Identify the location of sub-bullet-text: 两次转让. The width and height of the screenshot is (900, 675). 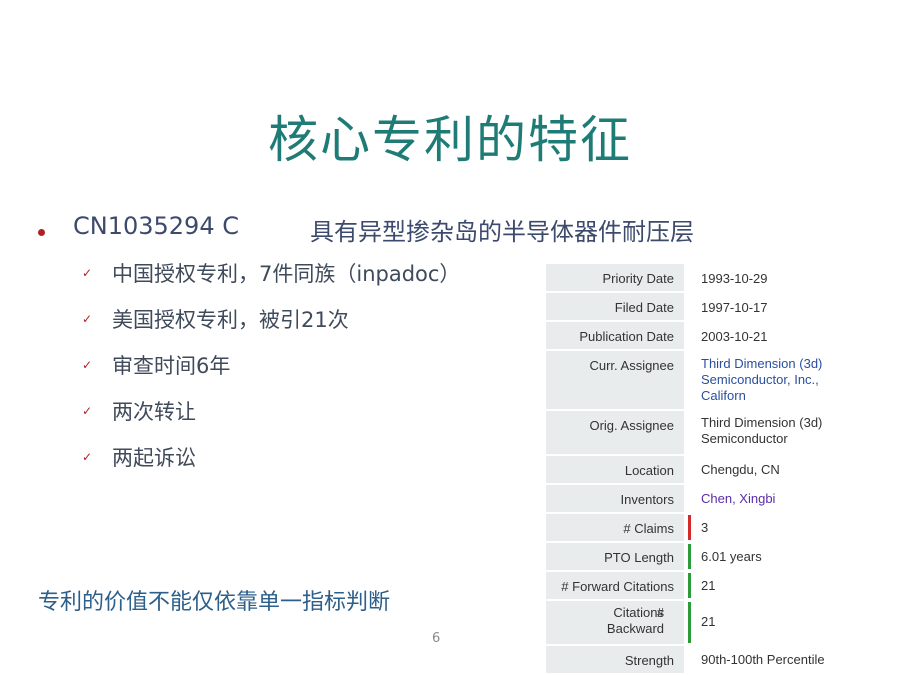
(154, 412).